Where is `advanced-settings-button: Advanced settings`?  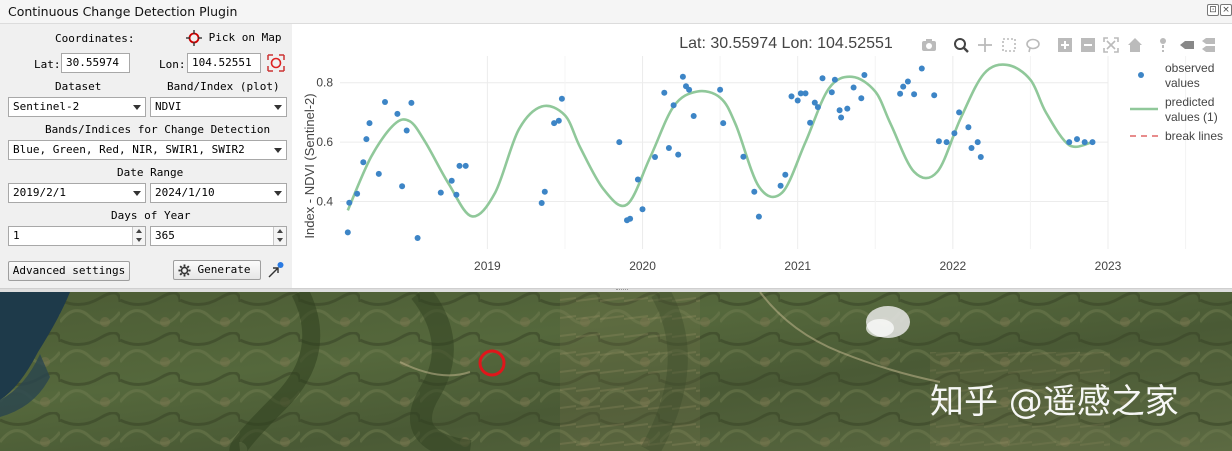
advanced-settings-button: Advanced settings is located at coordinates (69, 271).